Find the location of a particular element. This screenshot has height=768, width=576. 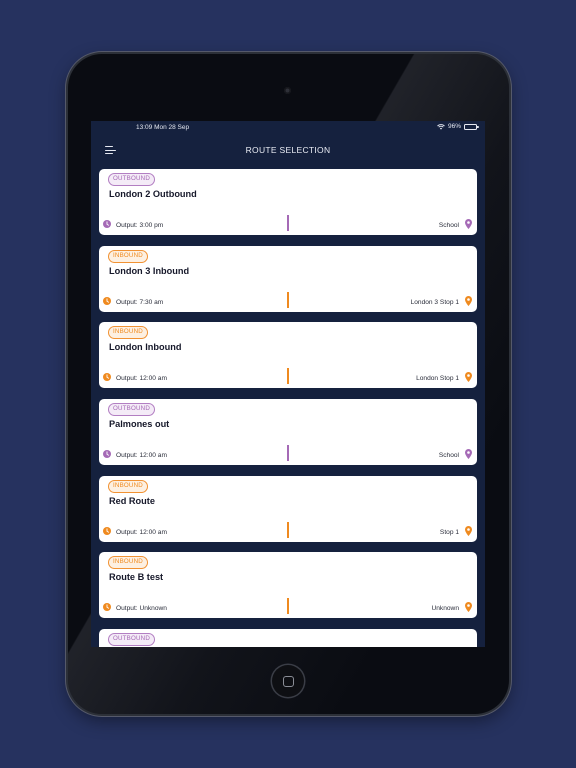

status-right: 96% is located at coordinates (458, 126).